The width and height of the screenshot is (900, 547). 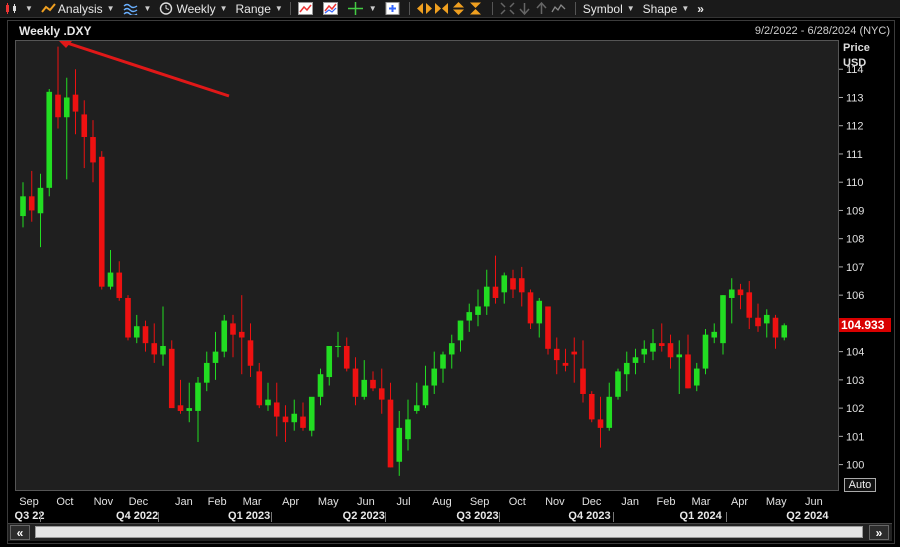 I want to click on scroll-thumb, so click(x=449, y=532).